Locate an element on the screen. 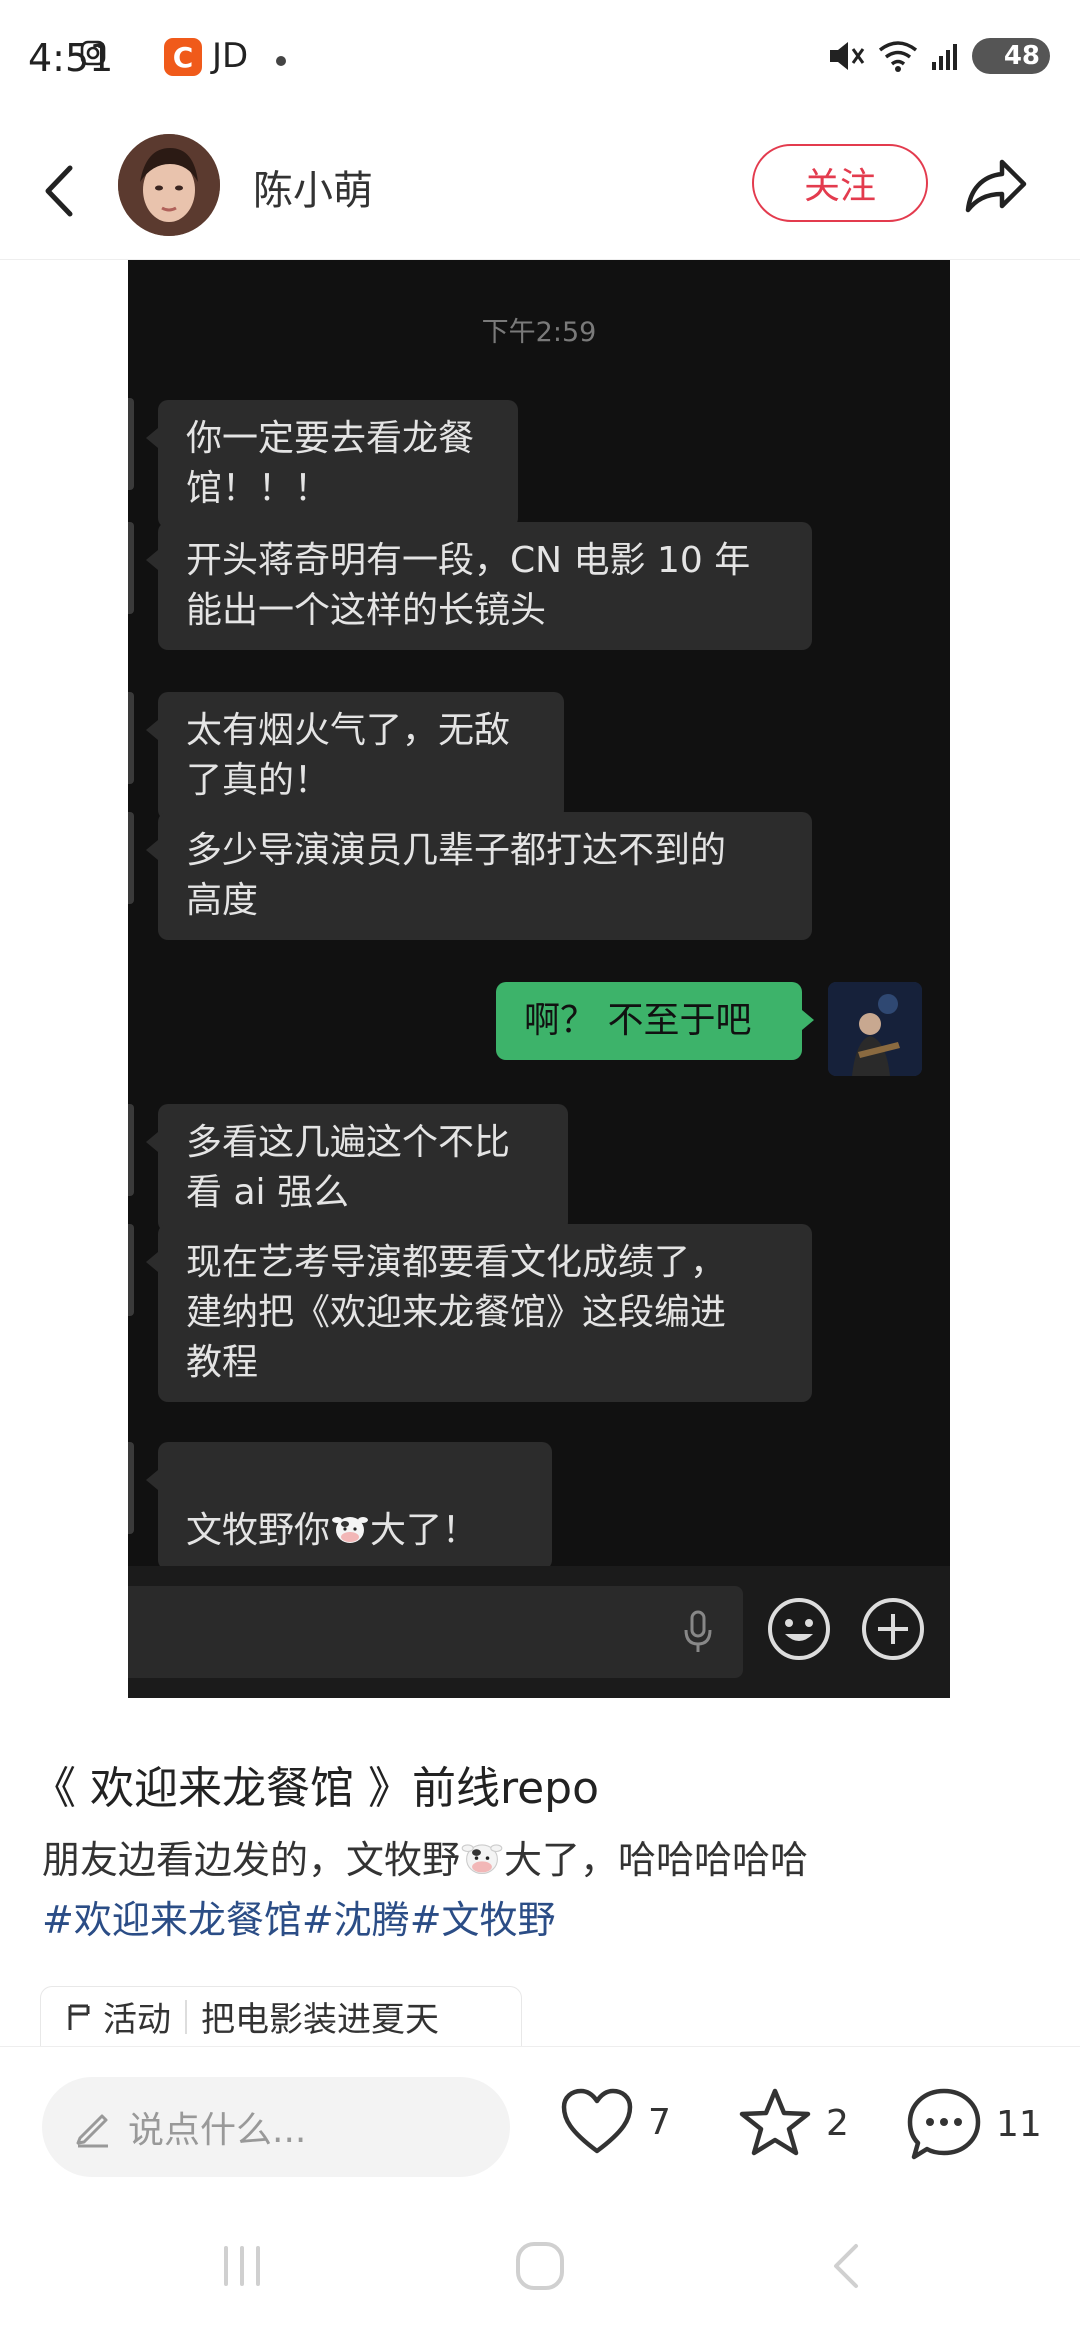 This screenshot has height=2340, width=1080. chat-input-field is located at coordinates (435, 1632).